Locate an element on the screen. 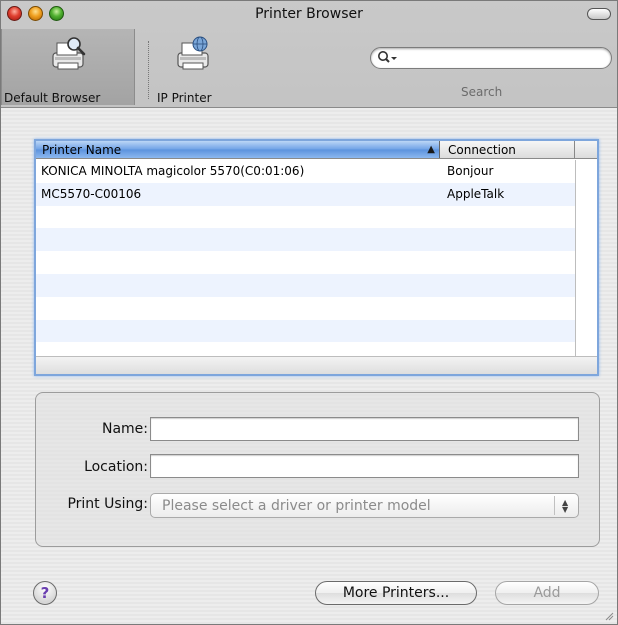 This screenshot has height=625, width=618. toolbar-item-ip-printer: IP Printer is located at coordinates (193, 67).